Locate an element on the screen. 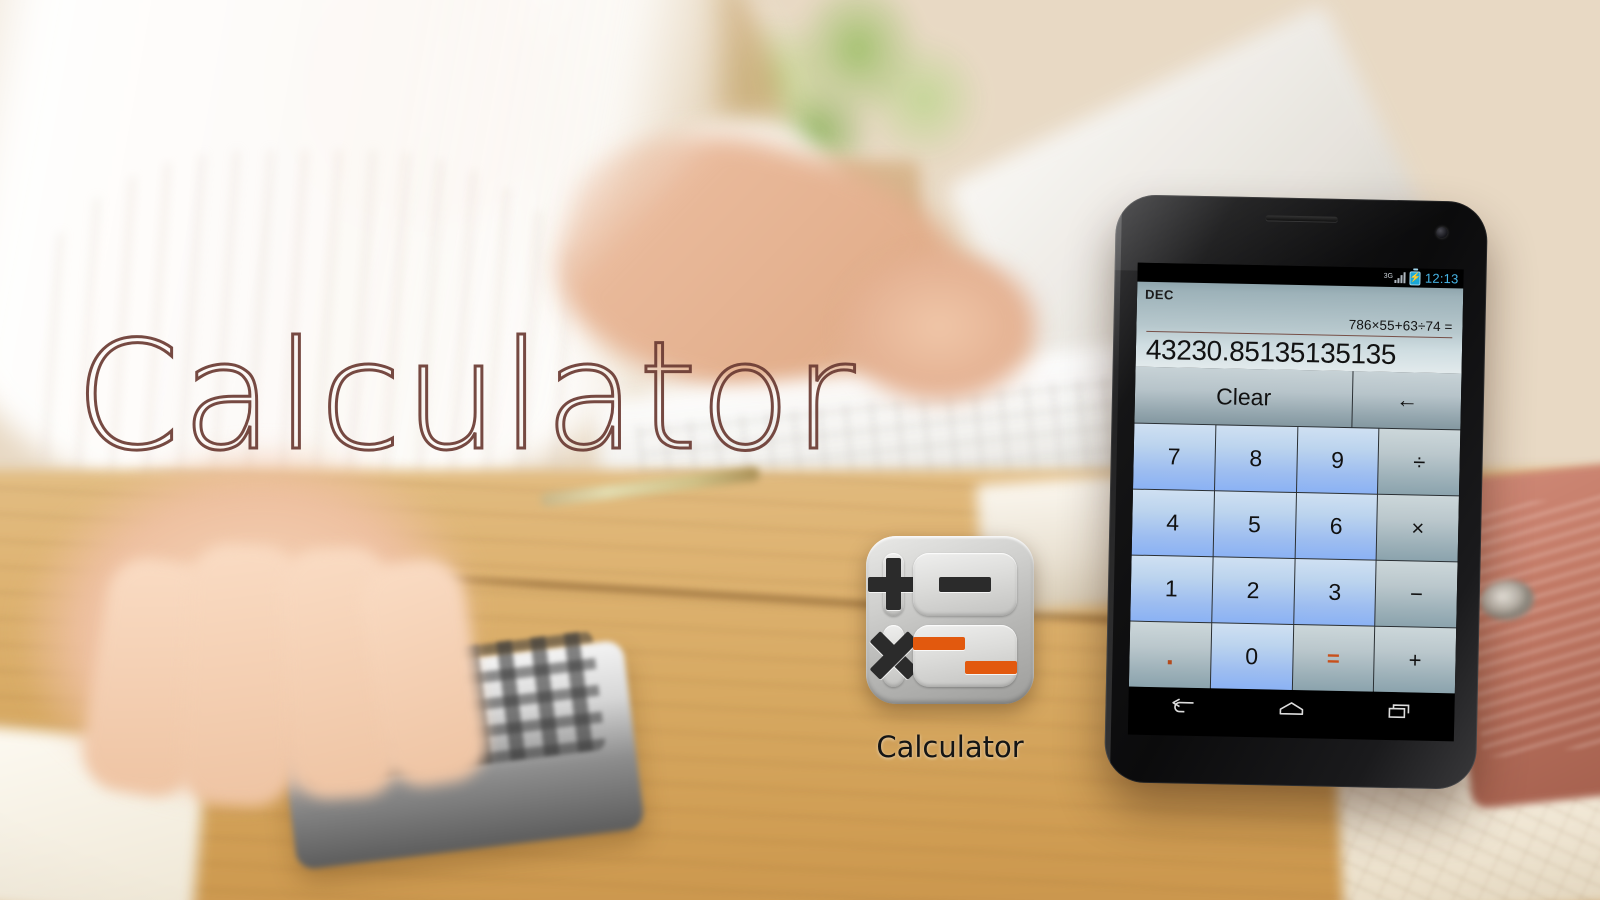 The width and height of the screenshot is (1600, 900). times-icon is located at coordinates (893, 655).